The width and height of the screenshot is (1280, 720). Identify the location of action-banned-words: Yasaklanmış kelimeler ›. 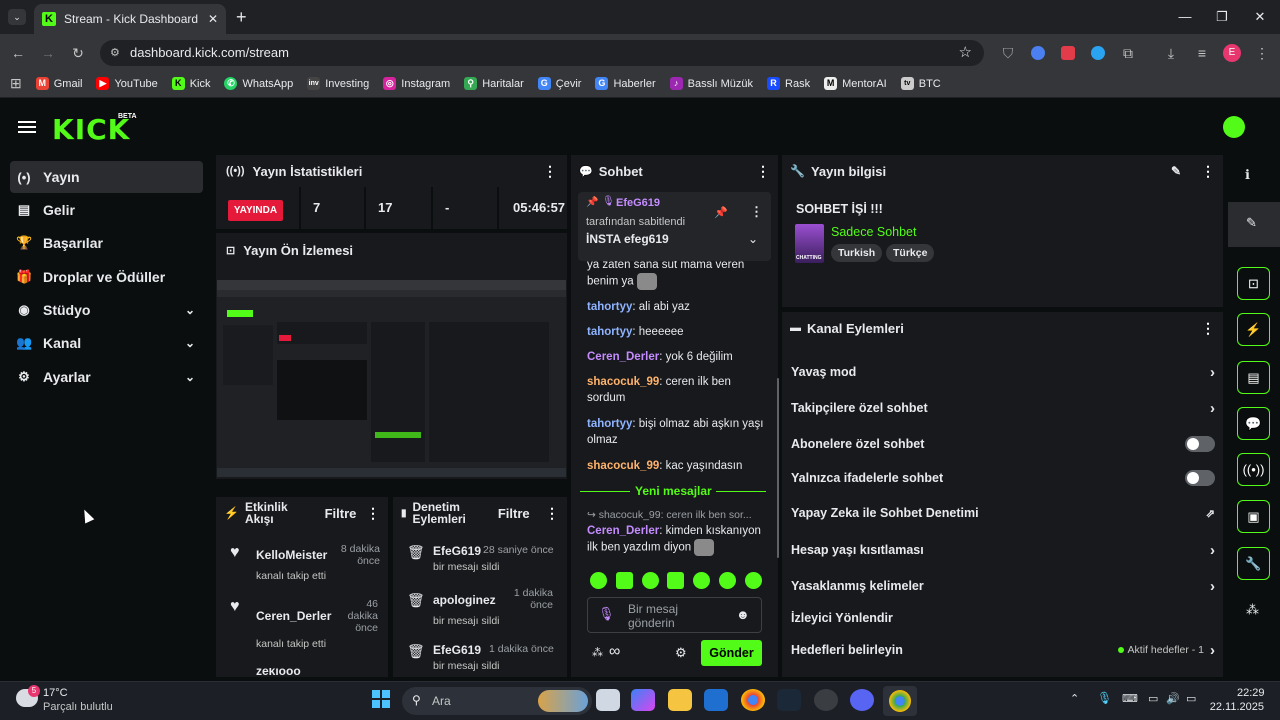
(1003, 586).